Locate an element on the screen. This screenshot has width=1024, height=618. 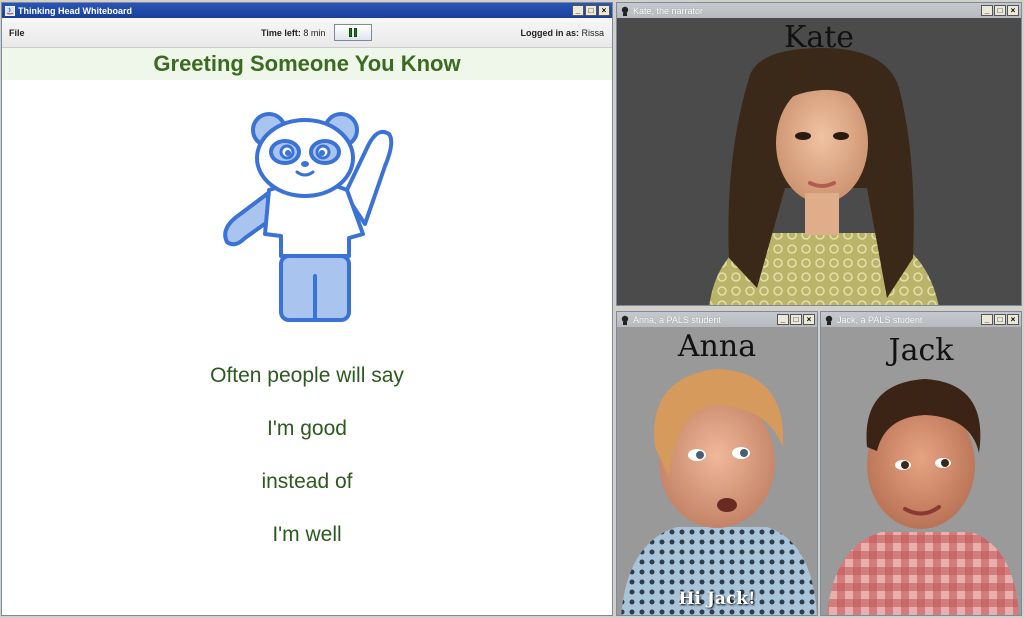
anna-name-label: Anna is located at coordinates (717, 346).